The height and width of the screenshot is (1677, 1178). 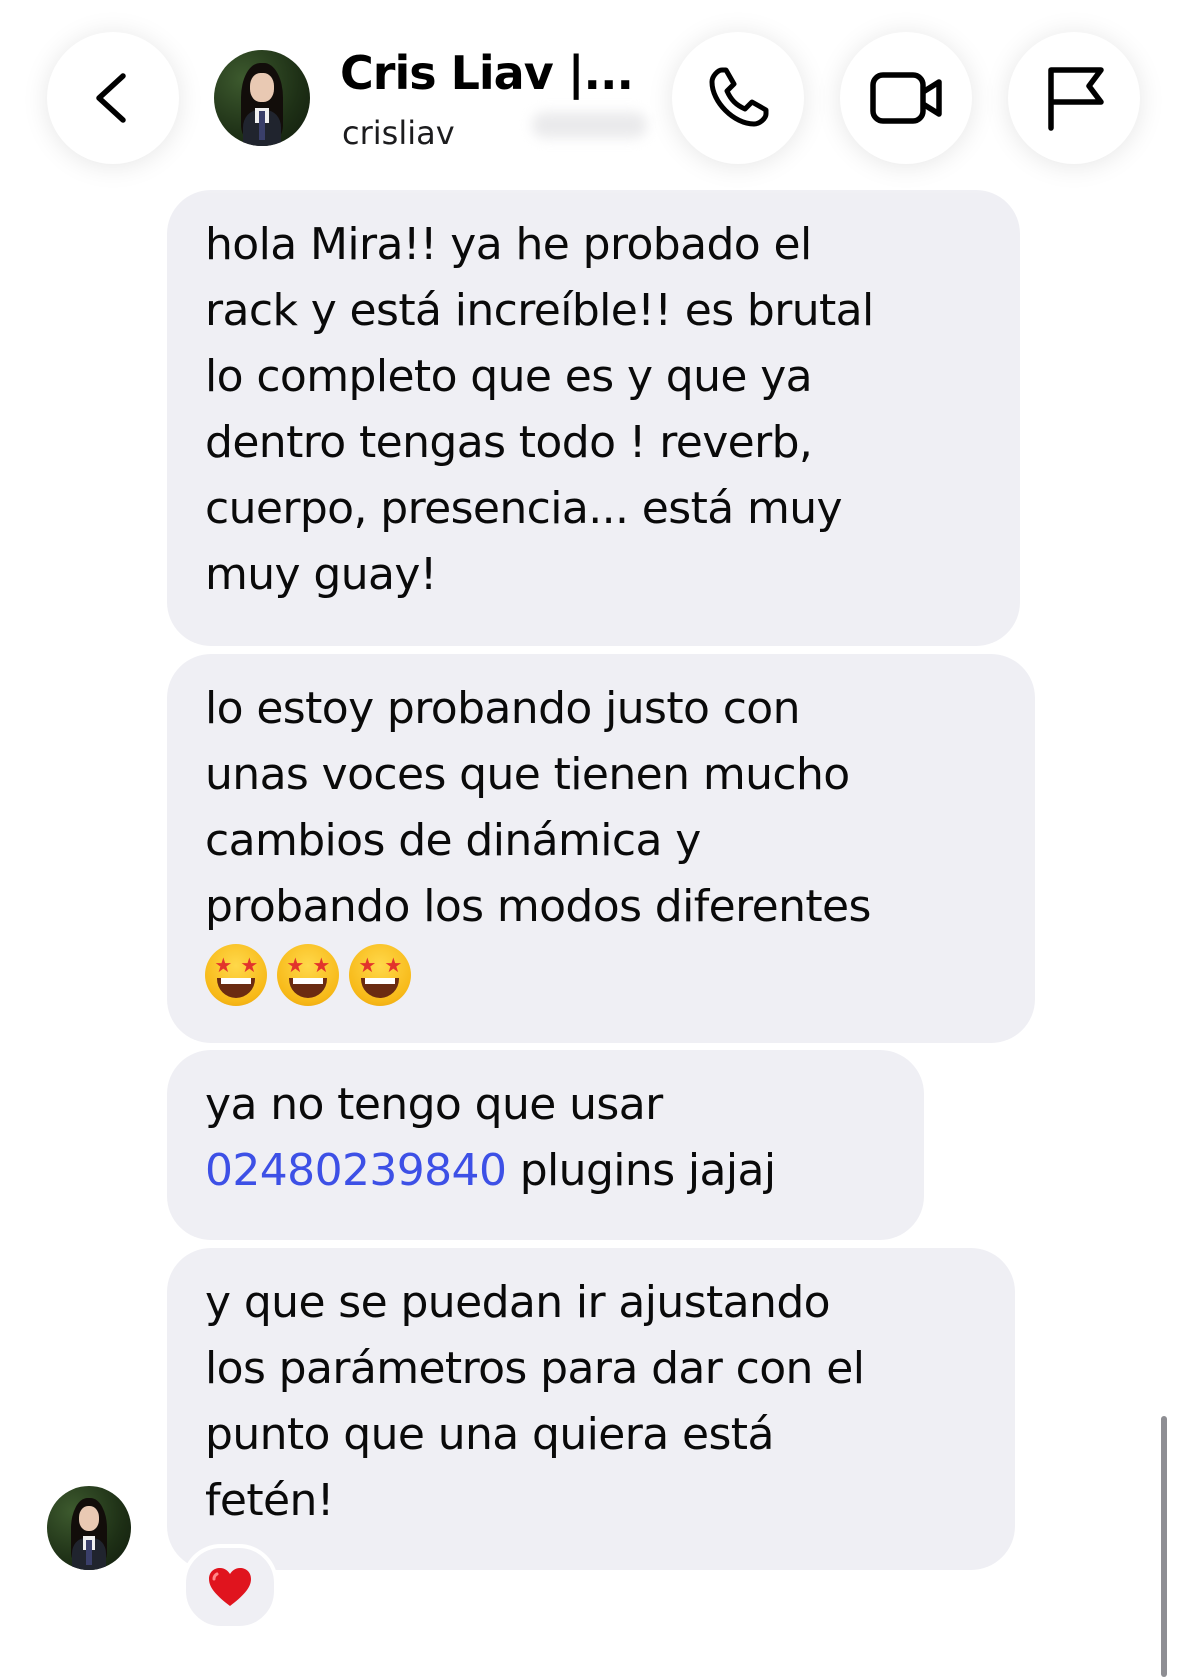 I want to click on message-text-line: punto que una quiera está, so click(x=489, y=1434).